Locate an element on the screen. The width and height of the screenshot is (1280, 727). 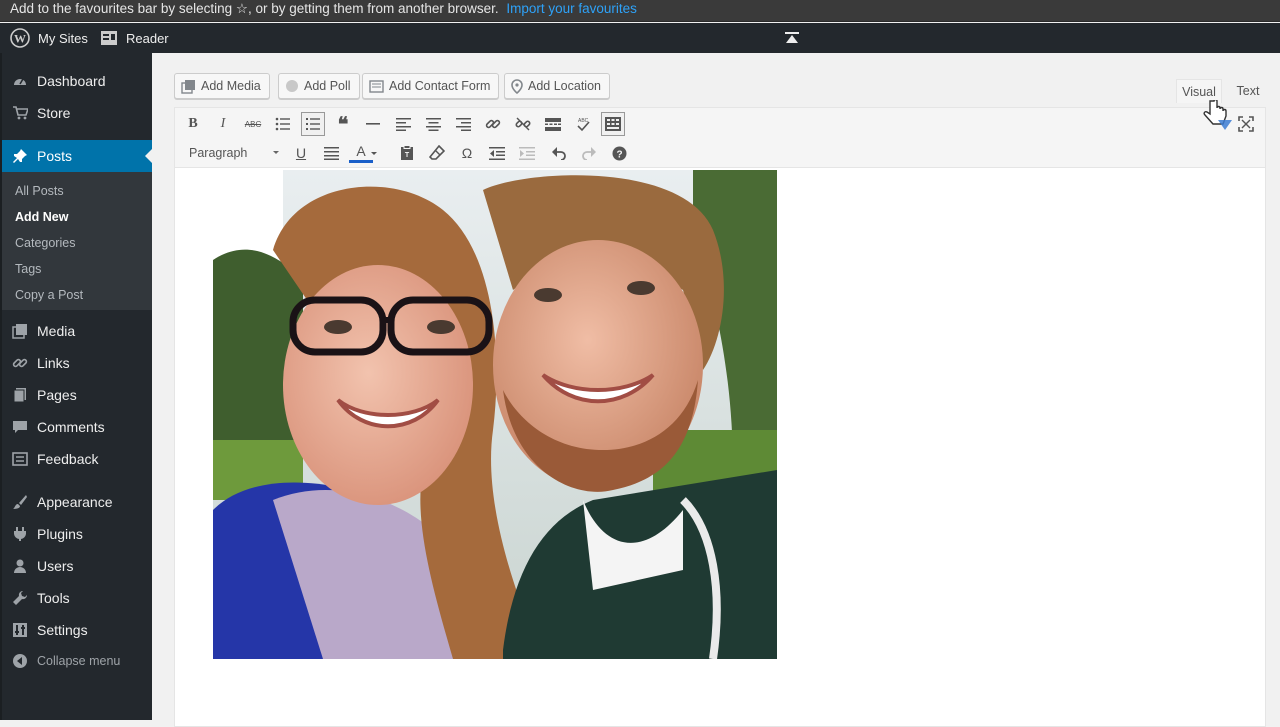
redo-button is located at coordinates (589, 153).